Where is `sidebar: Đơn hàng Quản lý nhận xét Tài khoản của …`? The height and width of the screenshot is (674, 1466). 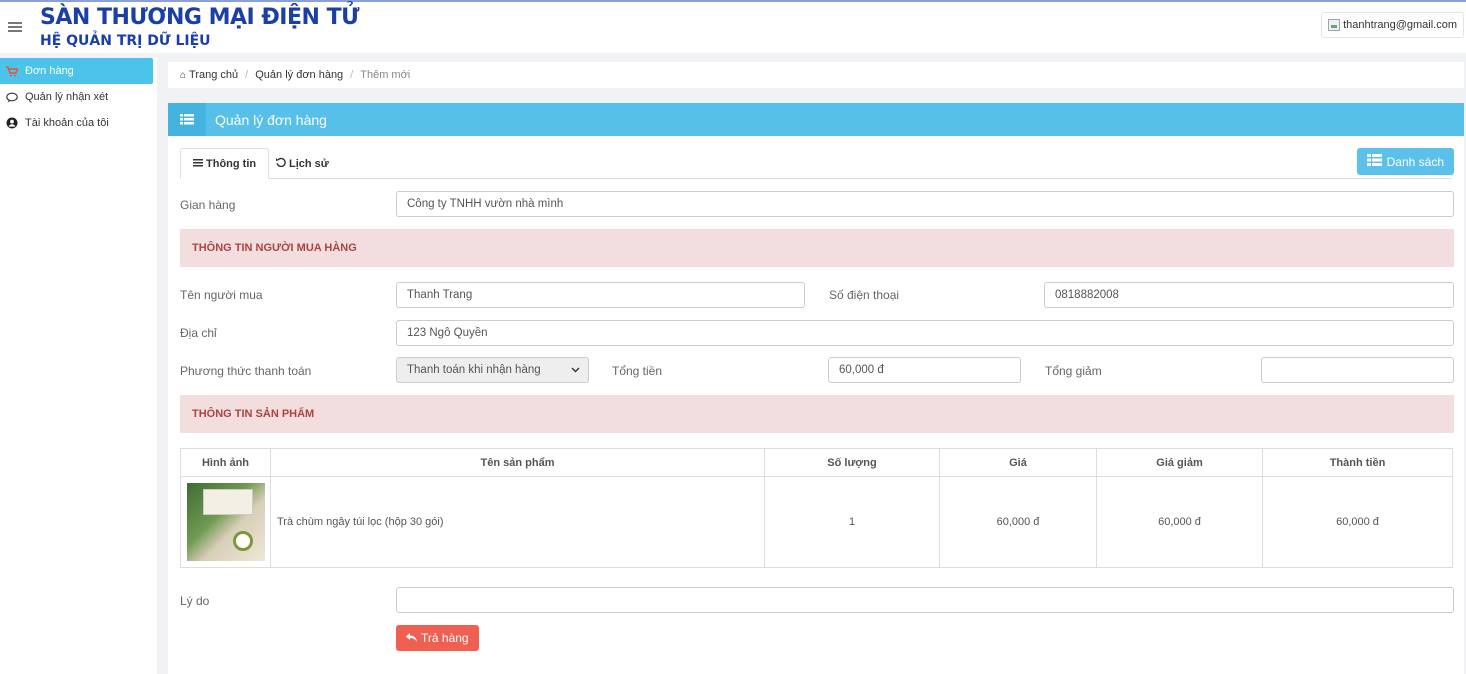 sidebar: Đơn hàng Quản lý nhận xét Tài khoản của … is located at coordinates (78, 366).